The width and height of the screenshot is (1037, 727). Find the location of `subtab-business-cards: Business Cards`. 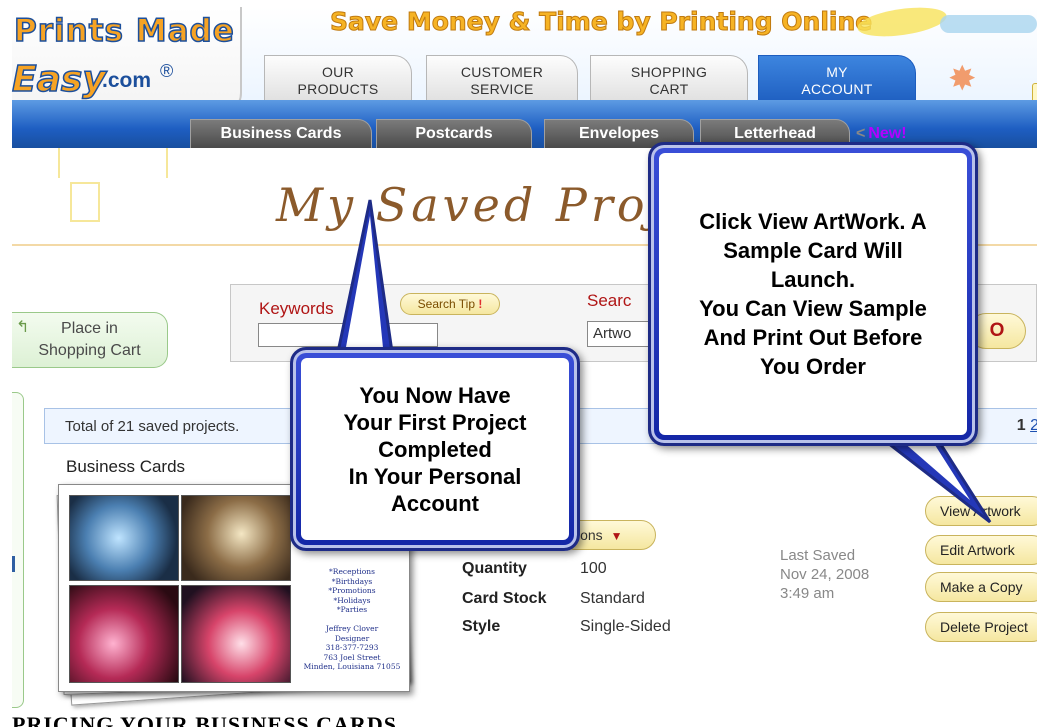

subtab-business-cards: Business Cards is located at coordinates (281, 133).